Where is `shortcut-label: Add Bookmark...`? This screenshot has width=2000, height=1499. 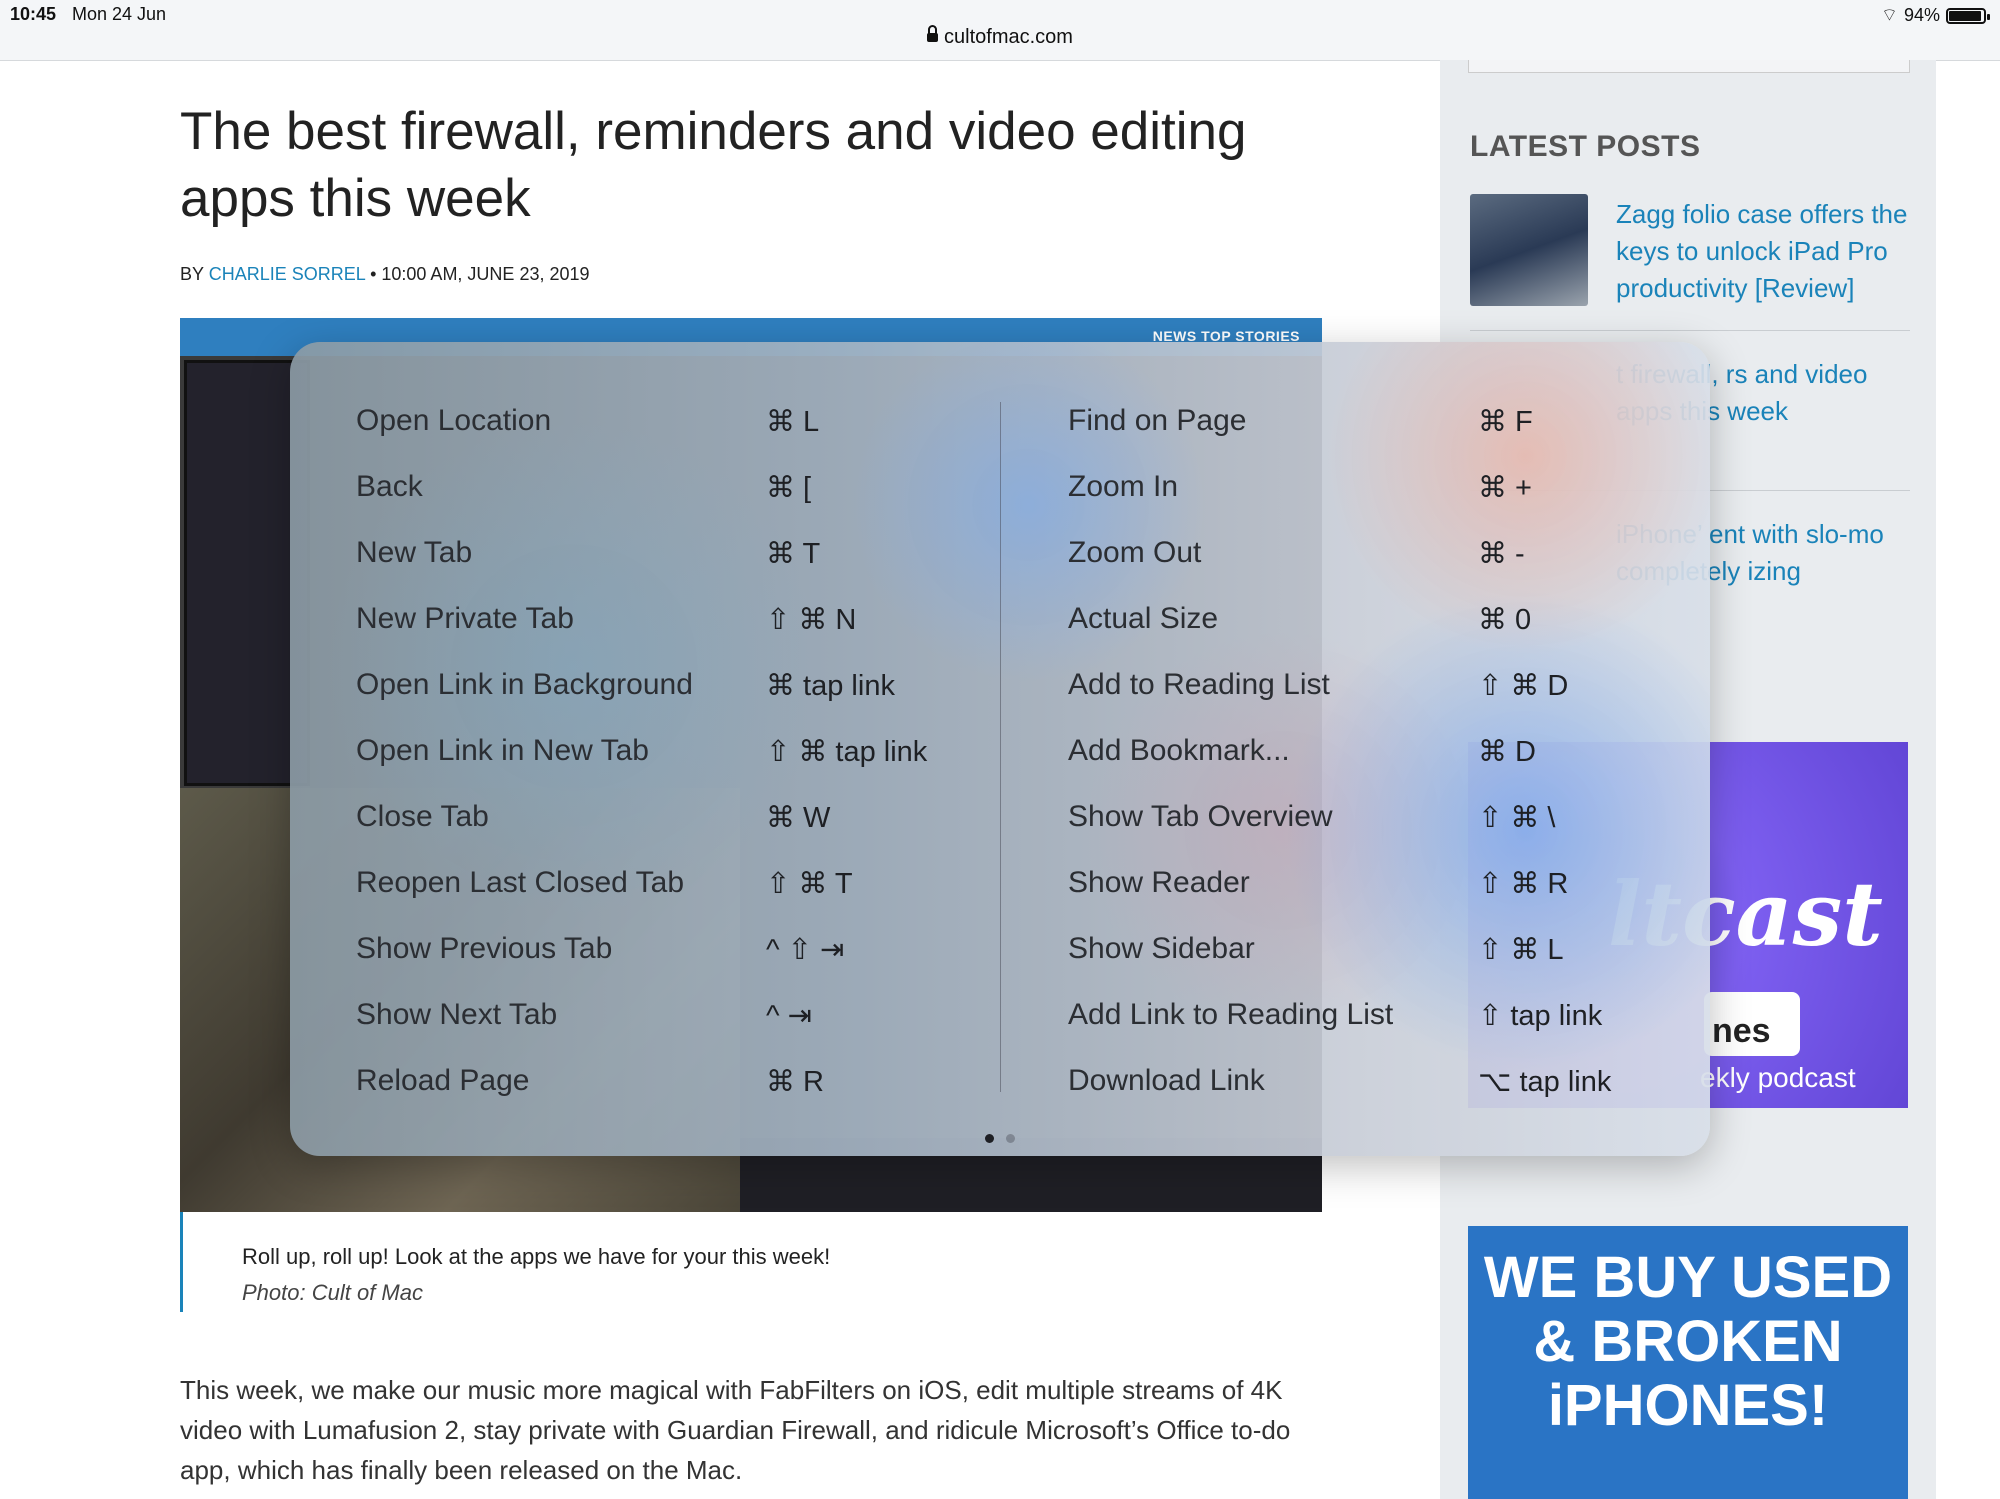
shortcut-label: Add Bookmark... is located at coordinates (1179, 750).